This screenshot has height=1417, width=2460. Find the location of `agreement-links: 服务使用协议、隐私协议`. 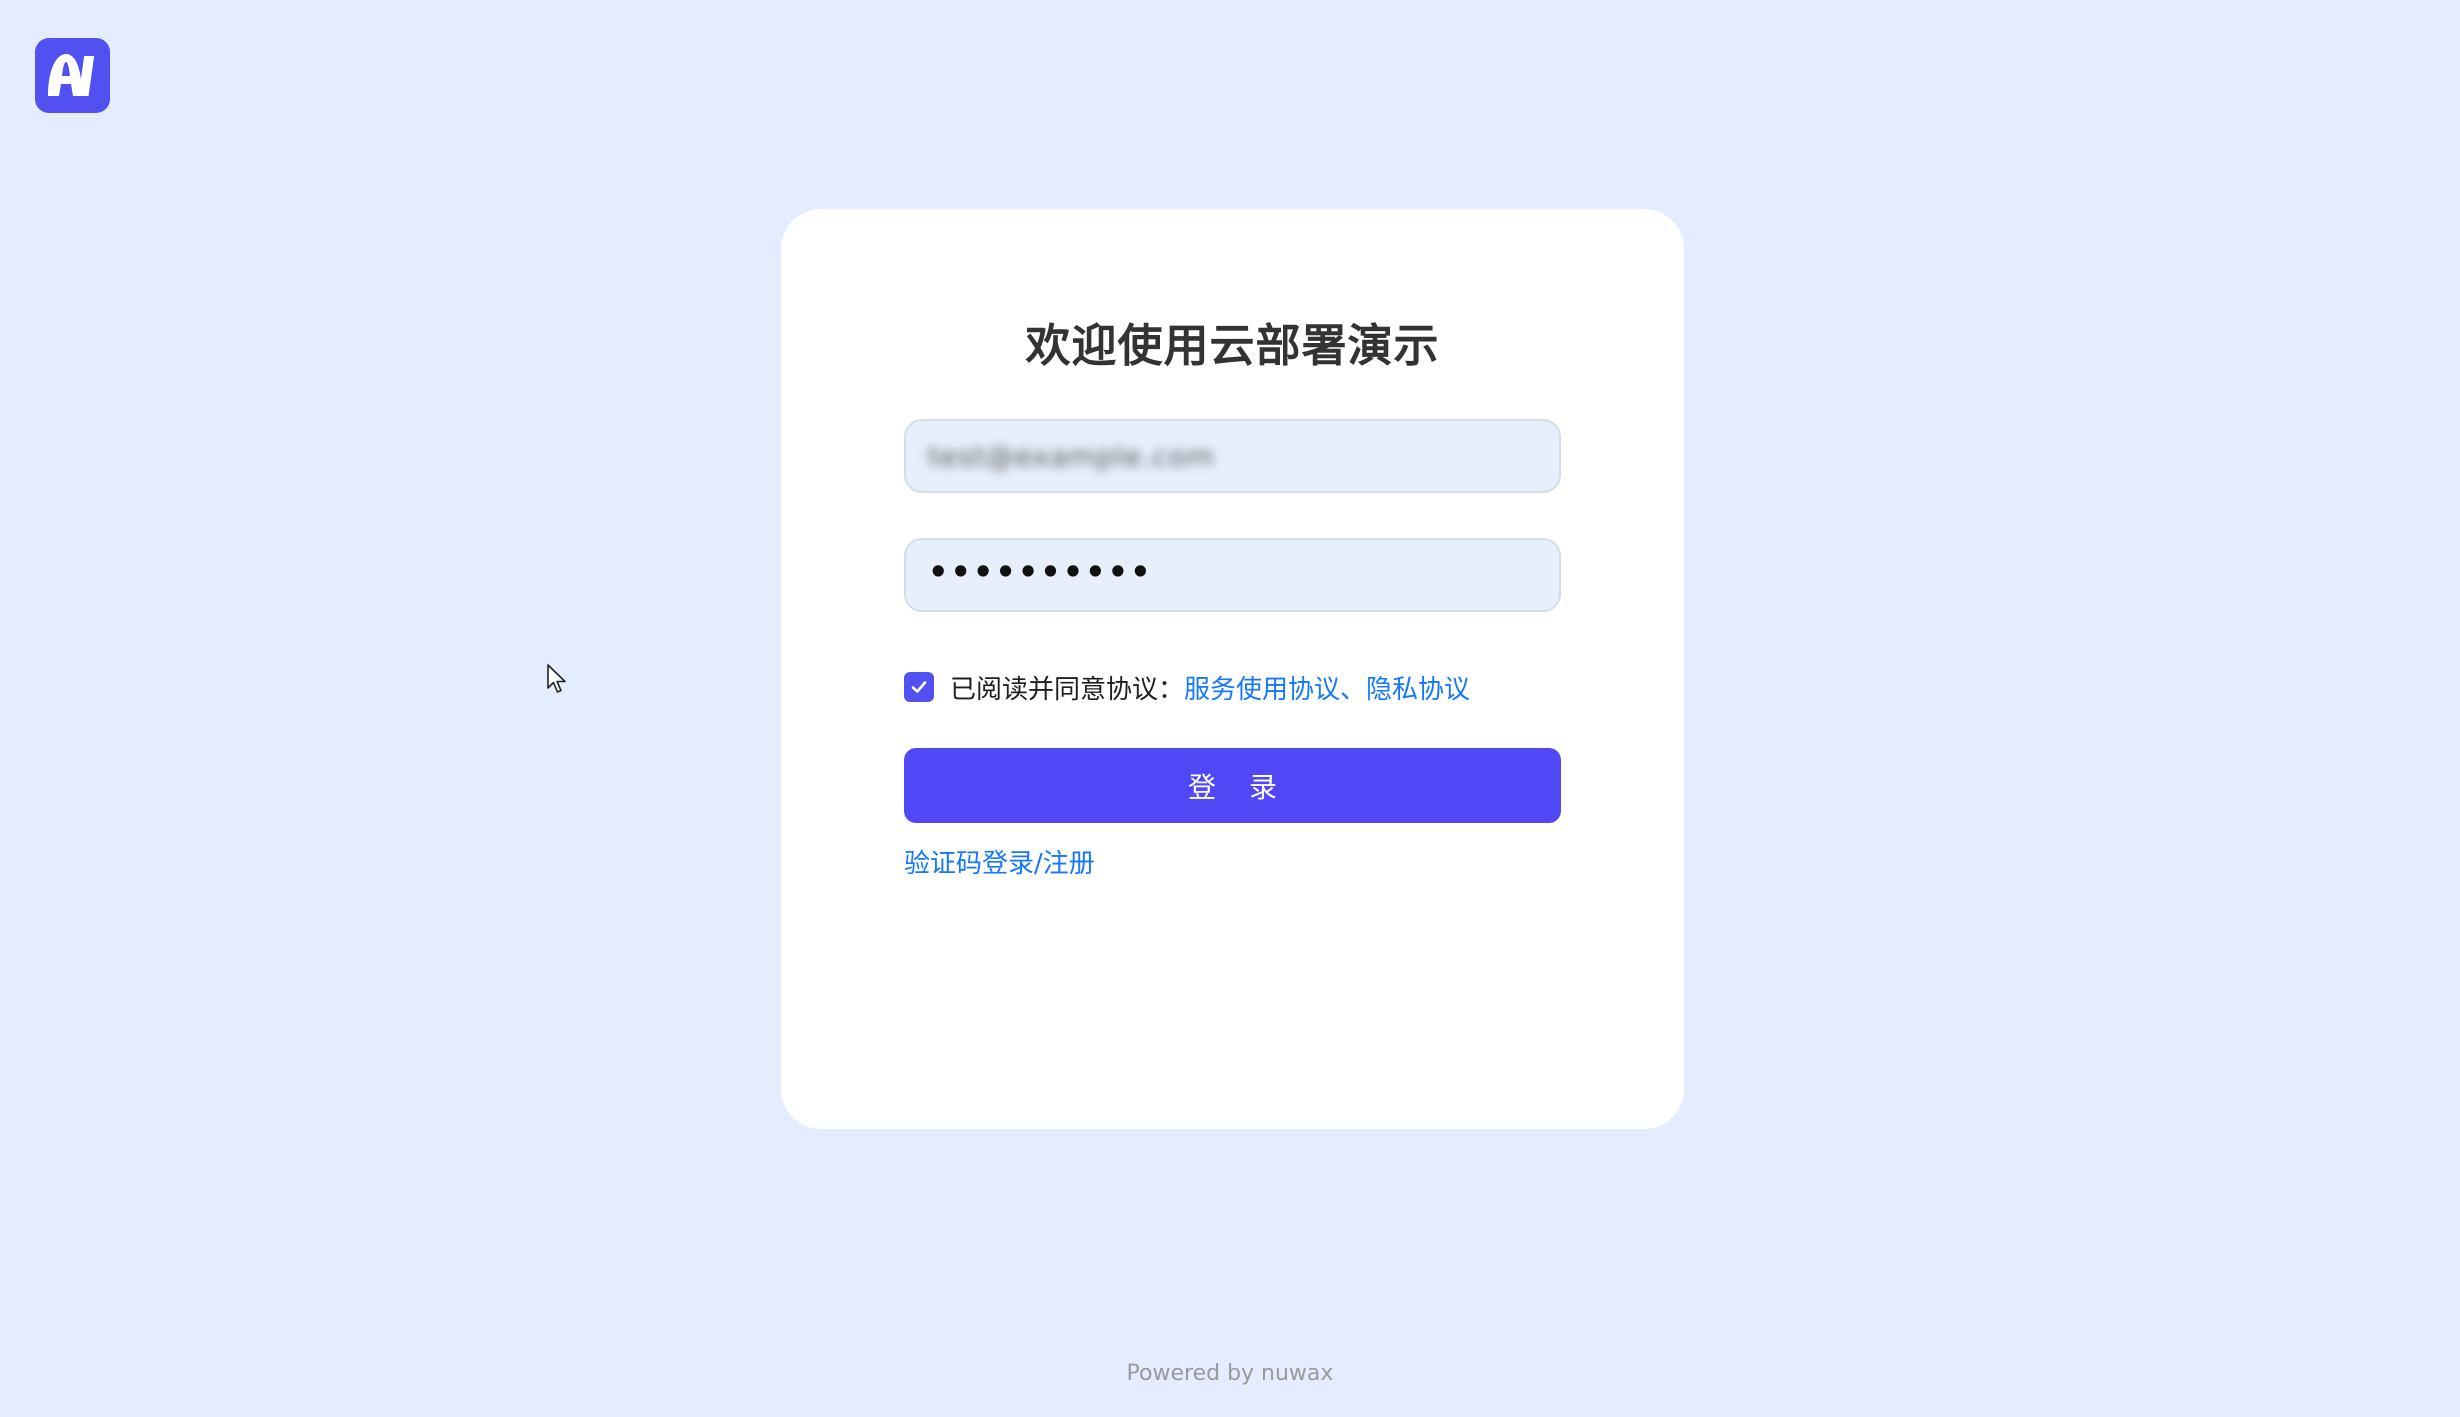

agreement-links: 服务使用协议、隐私协议 is located at coordinates (1327, 687).